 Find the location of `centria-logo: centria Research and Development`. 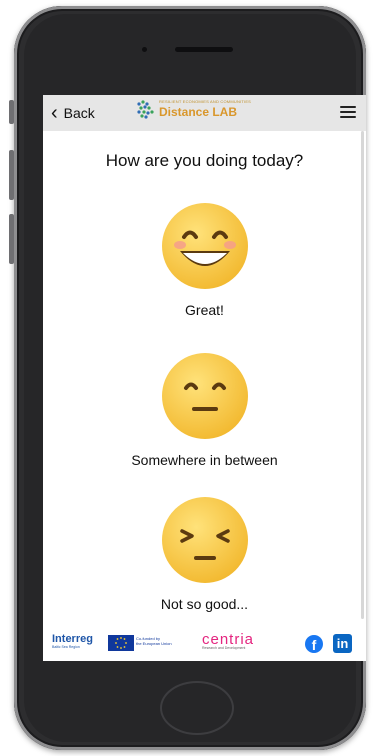

centria-logo: centria Research and Development is located at coordinates (228, 640).